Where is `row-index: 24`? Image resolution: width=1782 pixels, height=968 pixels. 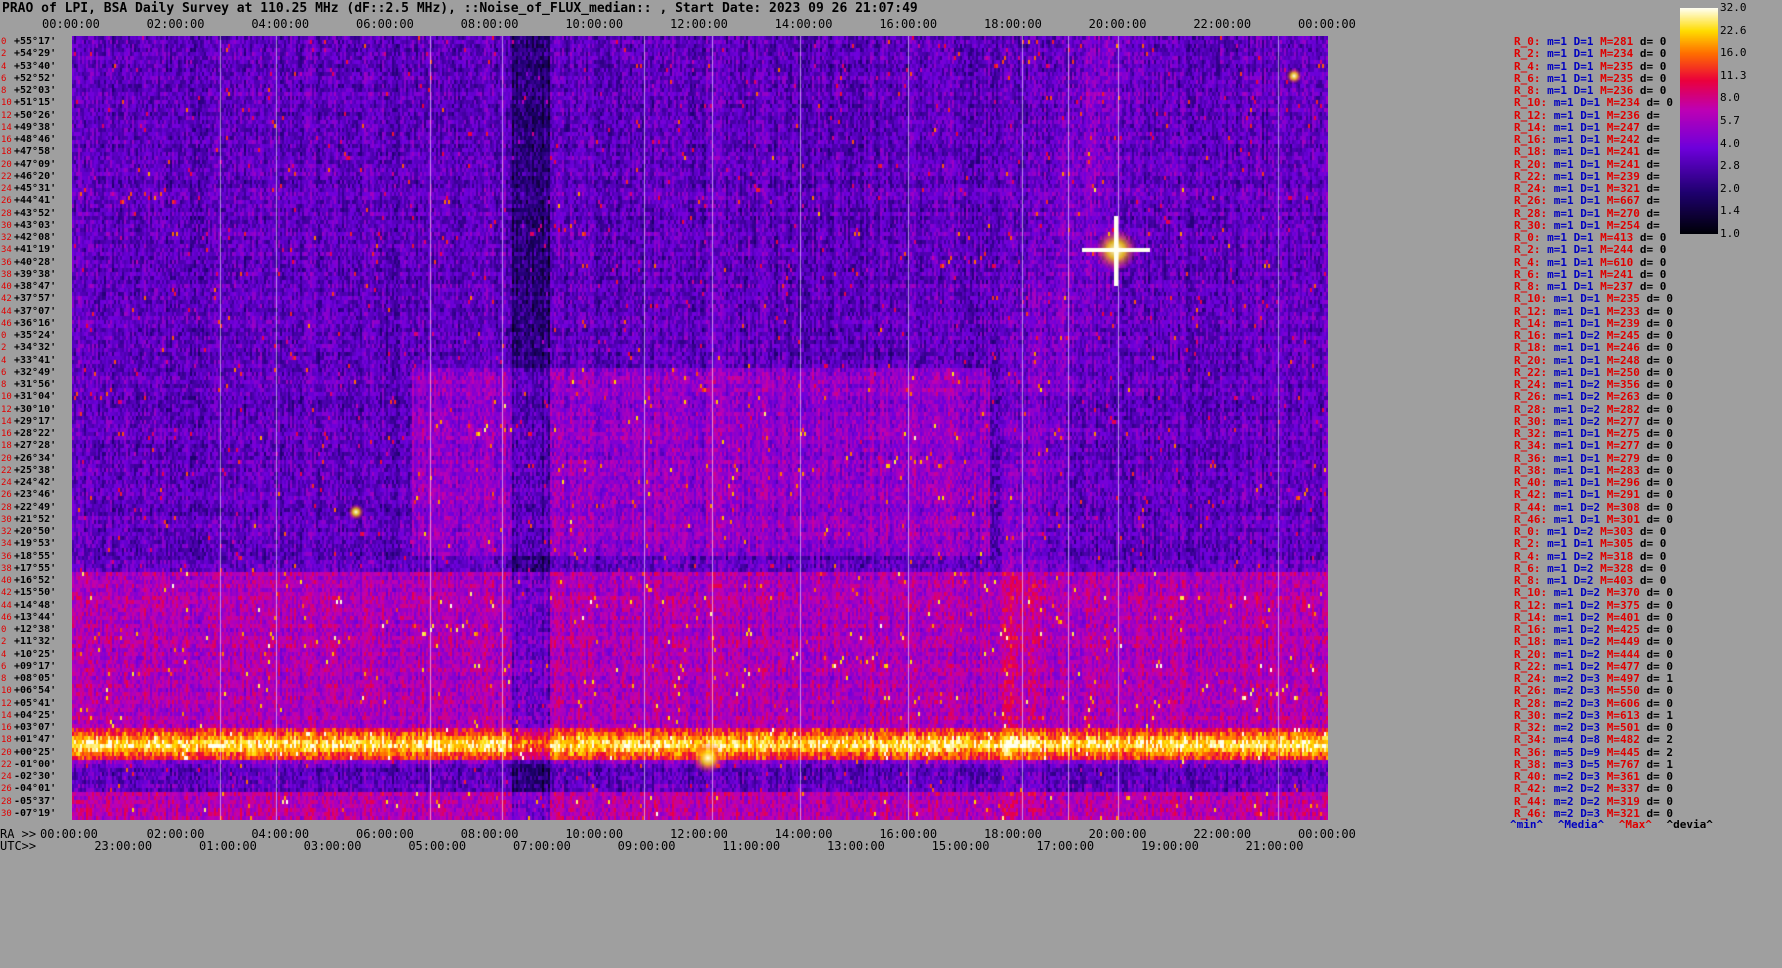
row-index: 24 is located at coordinates (6, 483).